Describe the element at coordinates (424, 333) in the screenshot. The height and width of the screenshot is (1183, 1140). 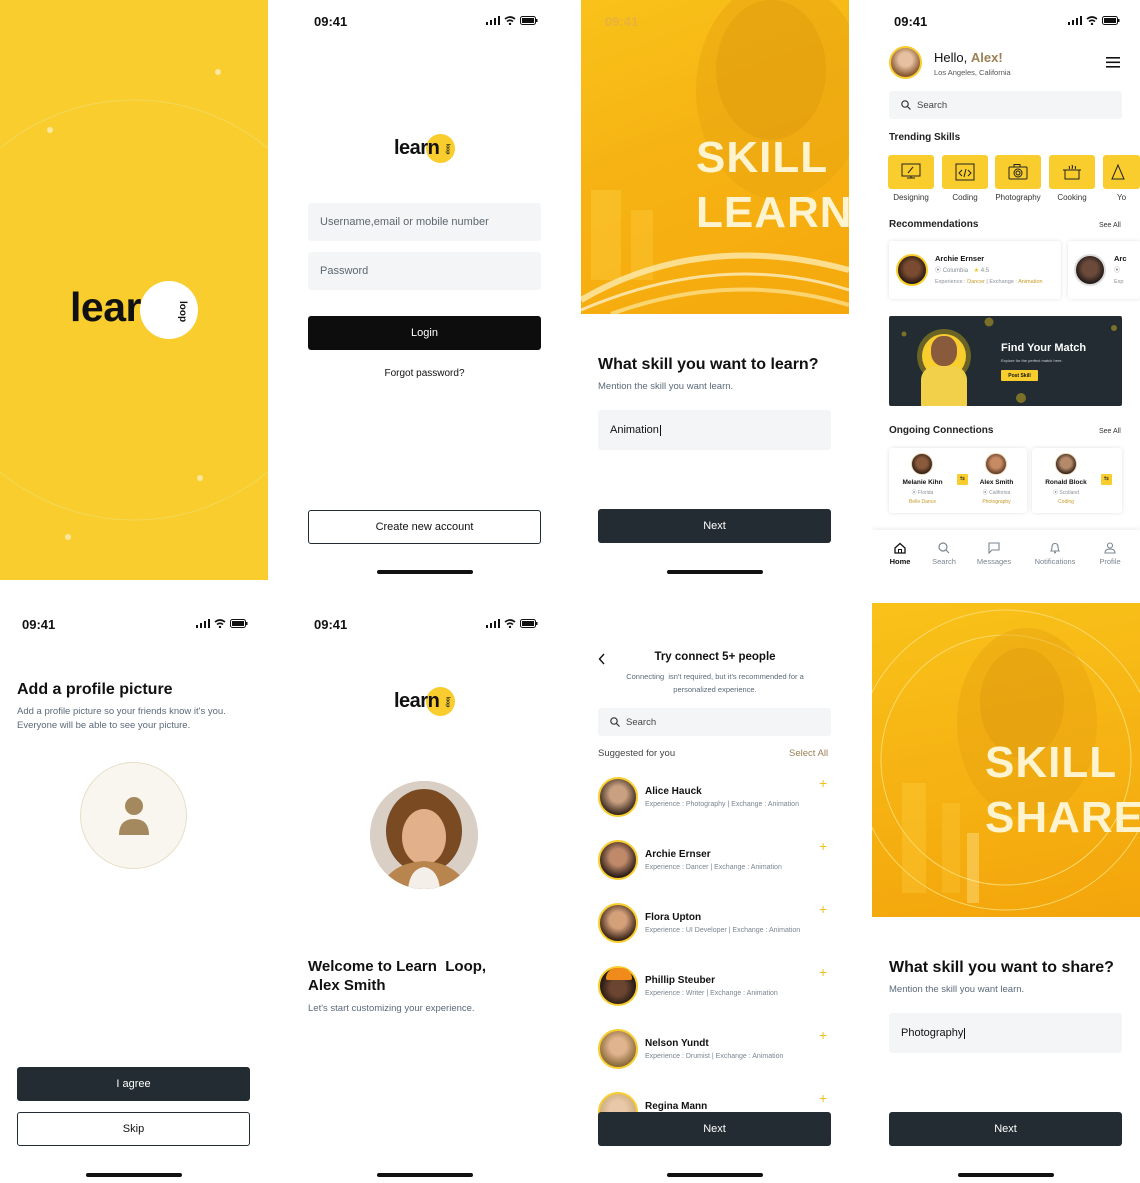
I see `login-button: Login` at that location.